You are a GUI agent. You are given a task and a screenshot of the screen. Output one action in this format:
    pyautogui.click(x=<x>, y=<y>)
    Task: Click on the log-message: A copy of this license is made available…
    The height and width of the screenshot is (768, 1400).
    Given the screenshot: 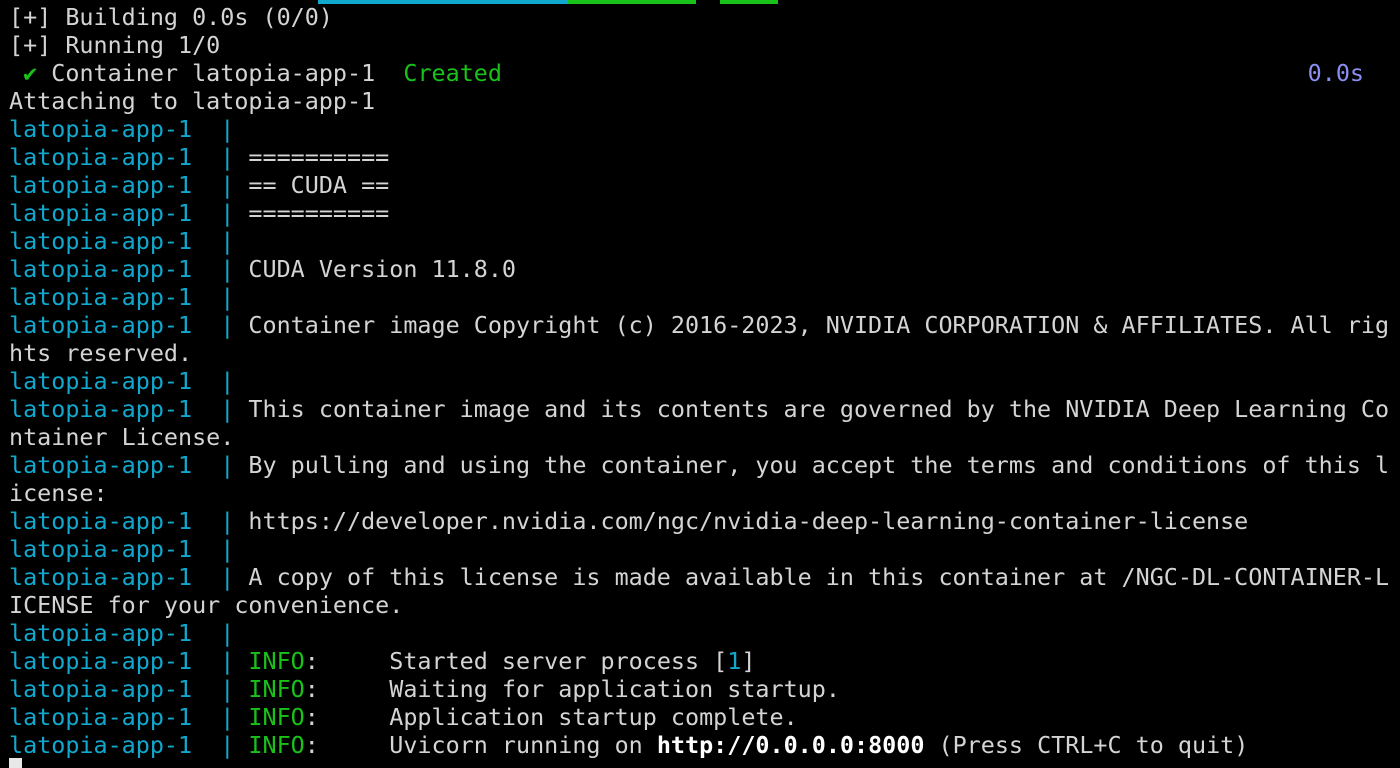 What is the action you would take?
    pyautogui.click(x=819, y=577)
    